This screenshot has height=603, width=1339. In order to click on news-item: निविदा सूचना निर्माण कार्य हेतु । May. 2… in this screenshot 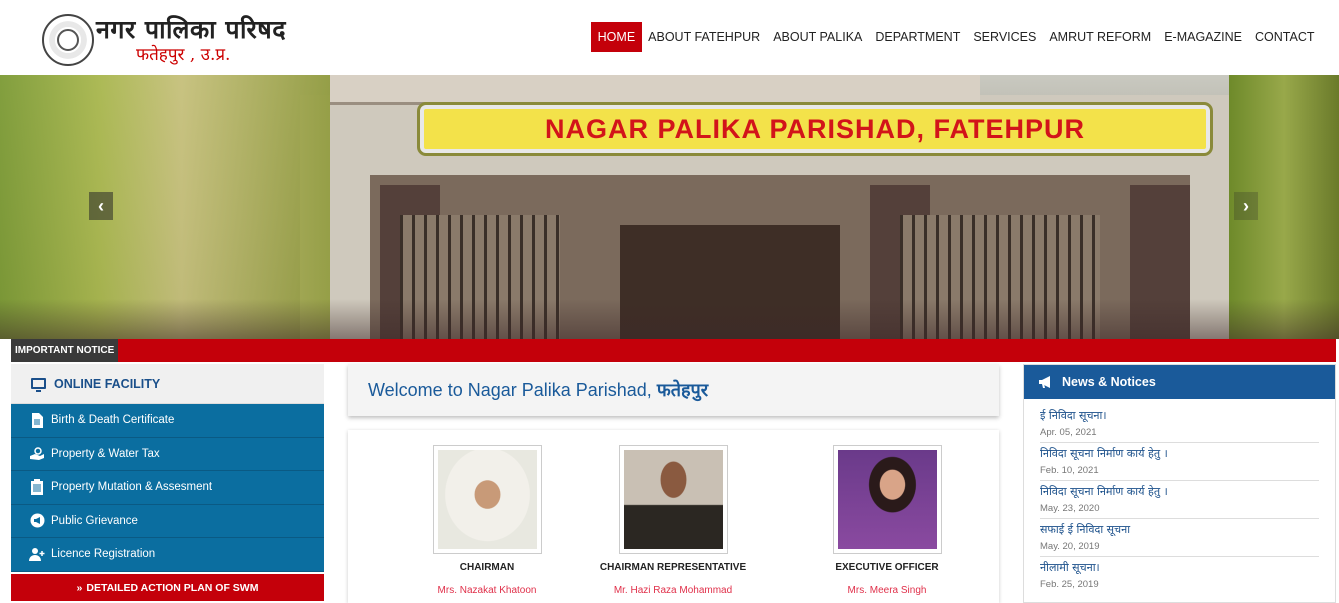, I will do `click(1179, 500)`.